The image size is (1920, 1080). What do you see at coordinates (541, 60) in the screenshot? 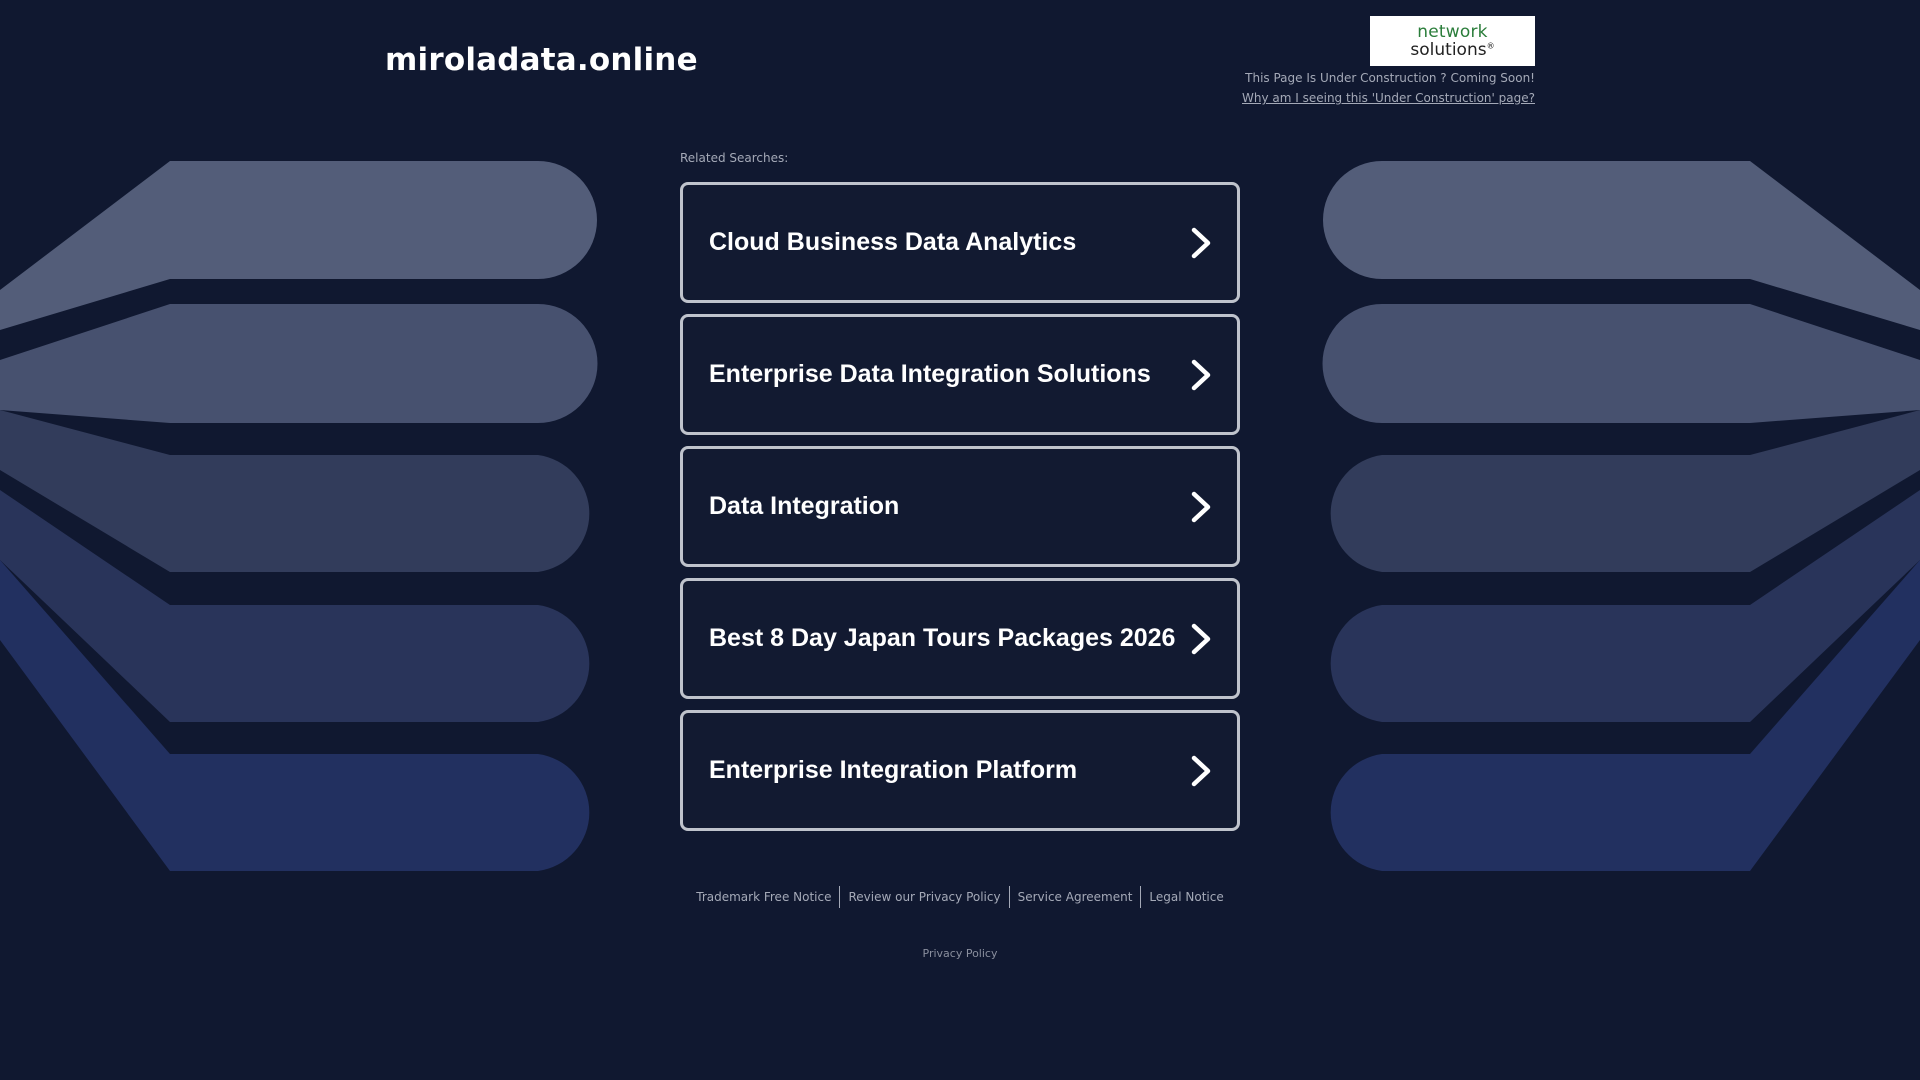
I see `domain-title: miroladata.online` at bounding box center [541, 60].